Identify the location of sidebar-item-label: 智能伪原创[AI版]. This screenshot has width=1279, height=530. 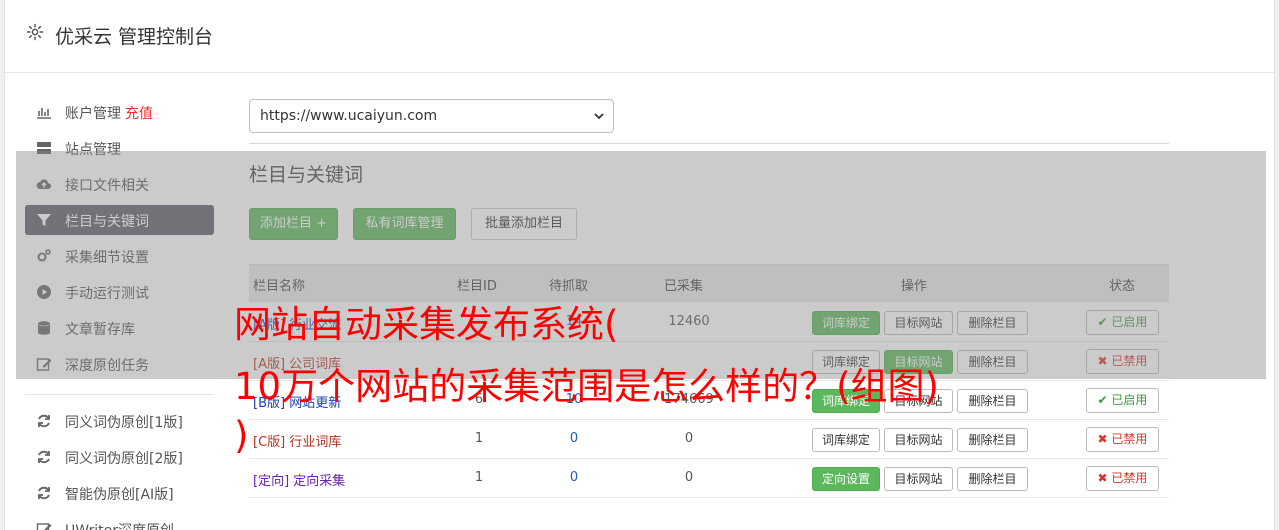
(119, 495).